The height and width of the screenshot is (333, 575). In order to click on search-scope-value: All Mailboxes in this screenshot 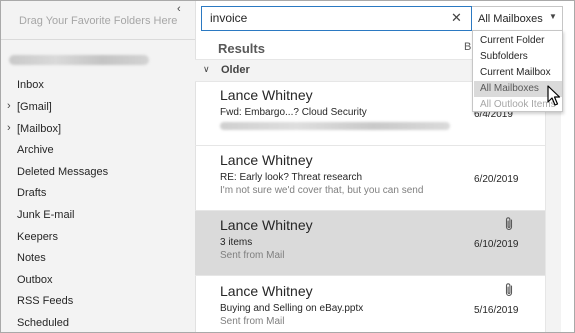, I will do `click(510, 19)`.